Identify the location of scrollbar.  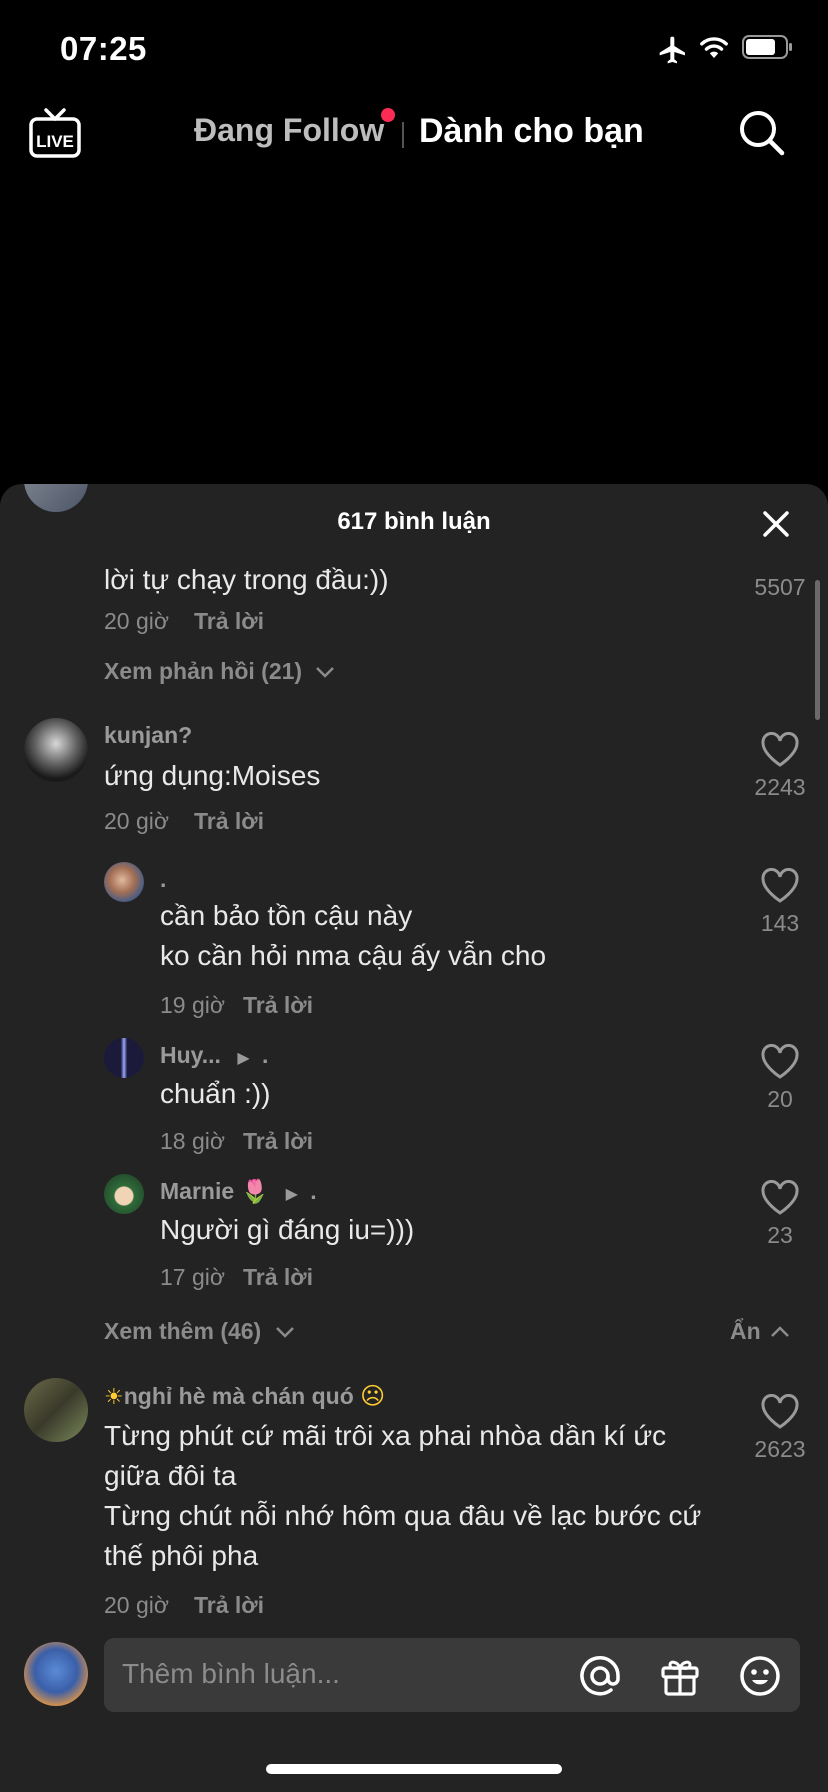
(817, 650).